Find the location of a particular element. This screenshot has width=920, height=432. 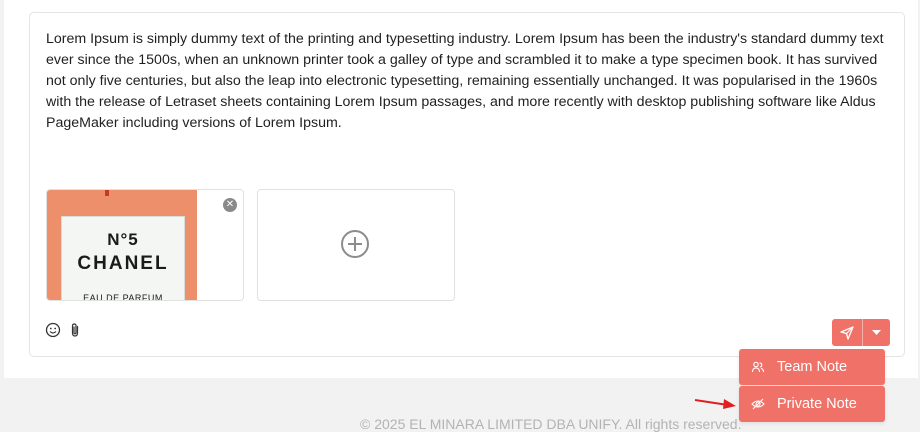

private-note-option: Private Note is located at coordinates (812, 404).